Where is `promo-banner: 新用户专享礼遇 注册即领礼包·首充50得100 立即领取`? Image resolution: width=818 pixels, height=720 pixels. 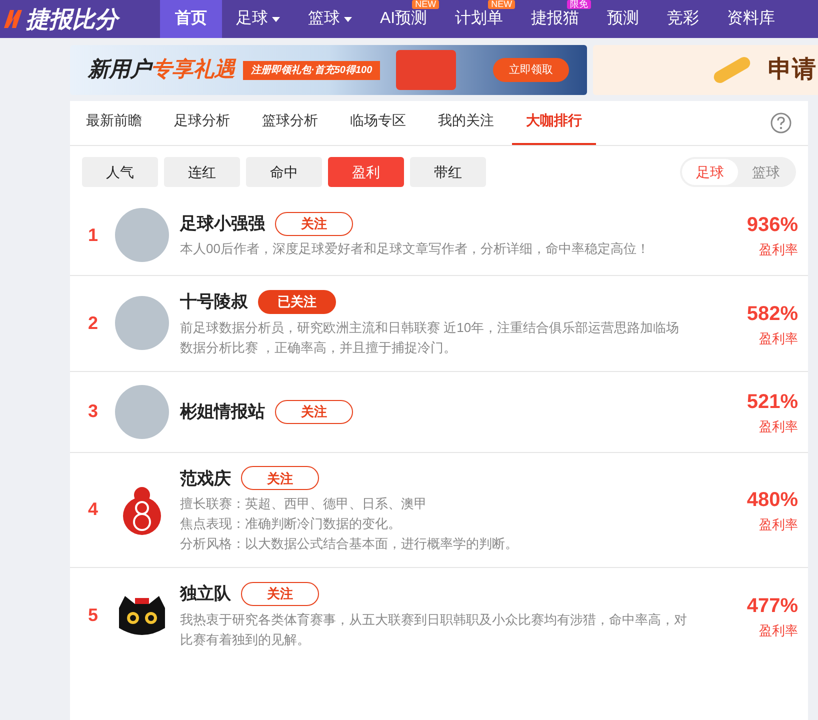
promo-banner: 新用户专享礼遇 注册即领礼包·首充50得100 立即领取 is located at coordinates (328, 70).